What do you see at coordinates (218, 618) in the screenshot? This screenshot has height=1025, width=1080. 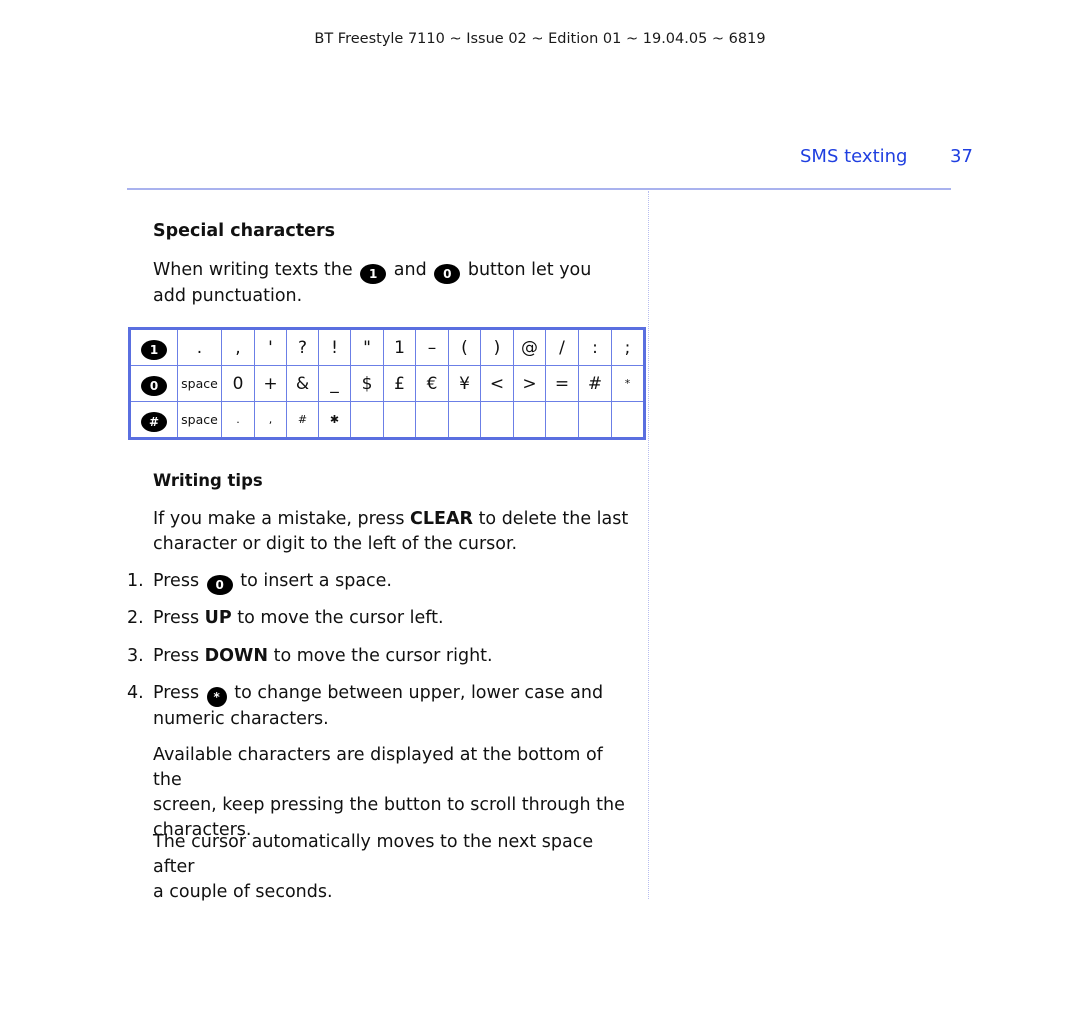 I see `key-label: UP` at bounding box center [218, 618].